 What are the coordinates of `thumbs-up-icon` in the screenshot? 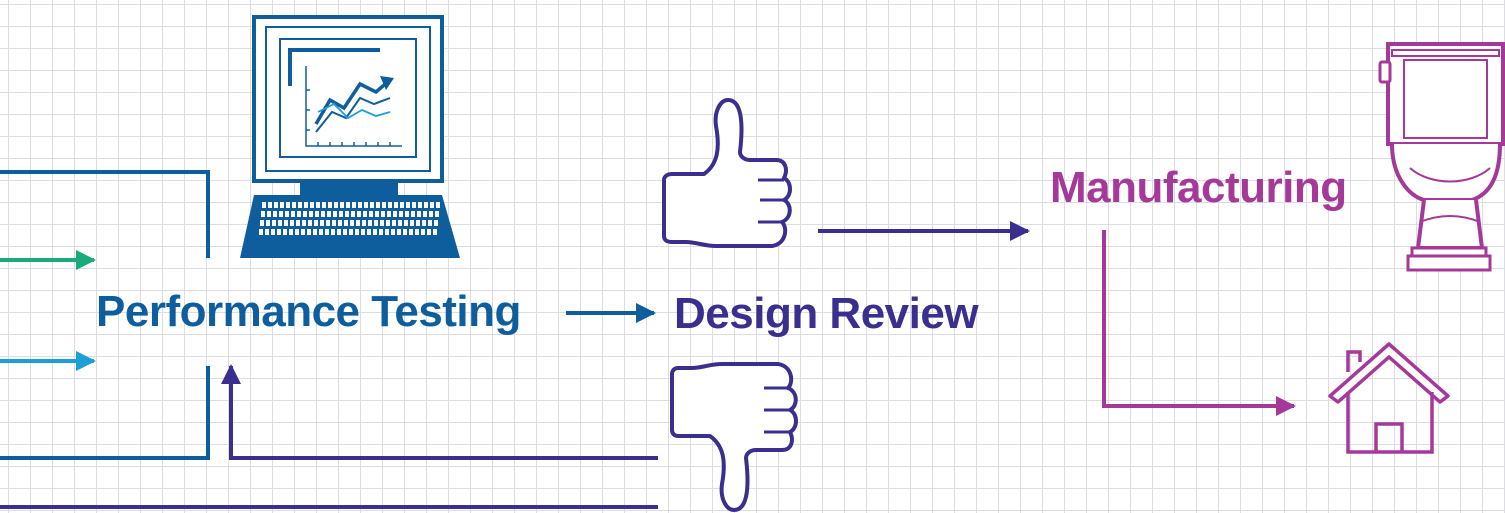 It's located at (727, 173).